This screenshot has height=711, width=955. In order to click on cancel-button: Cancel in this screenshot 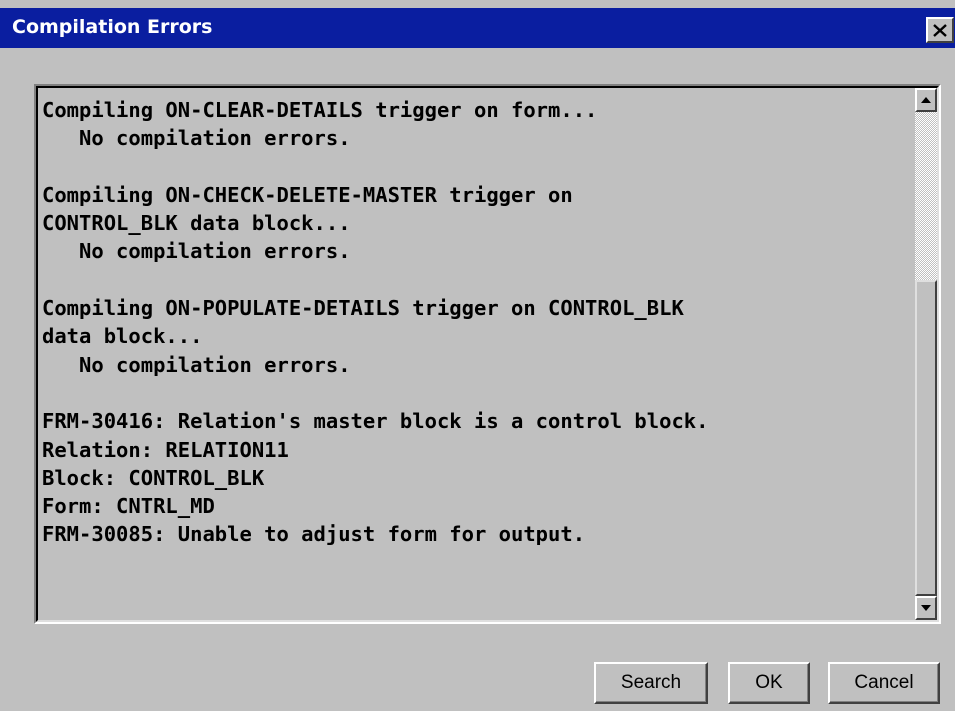, I will do `click(884, 683)`.